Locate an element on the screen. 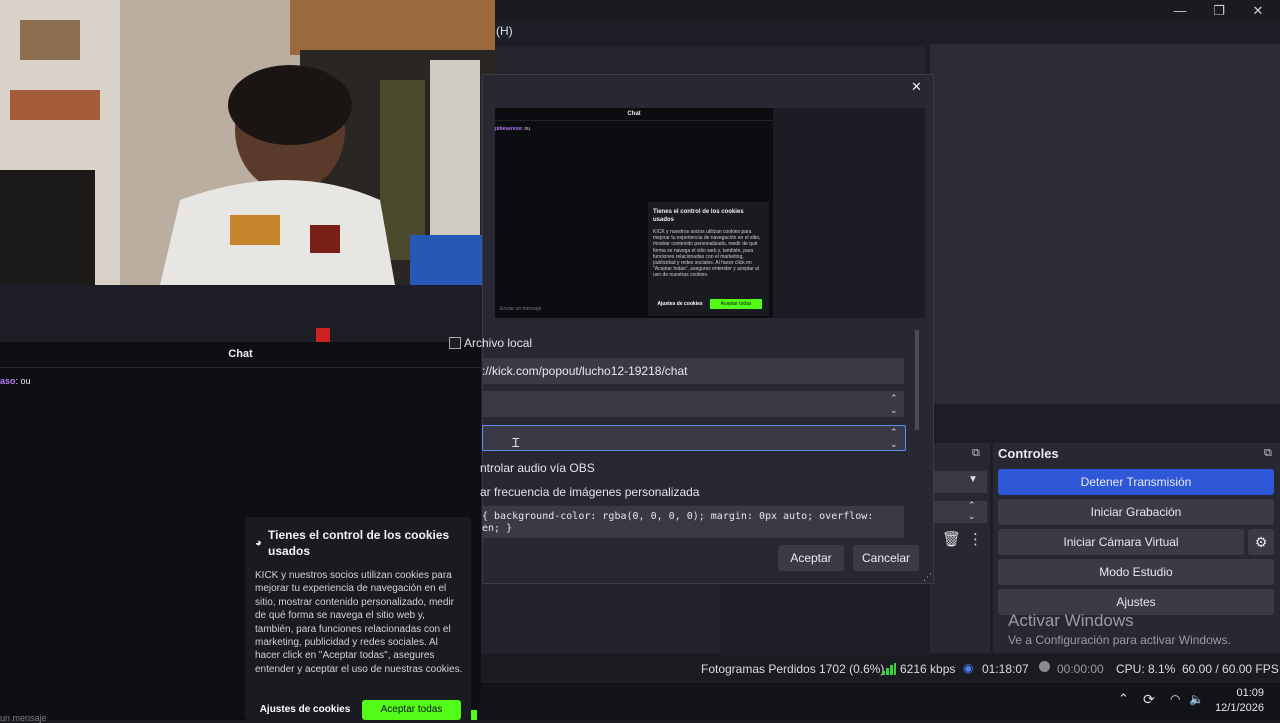  chat-input: un mensaje is located at coordinates (23, 718).